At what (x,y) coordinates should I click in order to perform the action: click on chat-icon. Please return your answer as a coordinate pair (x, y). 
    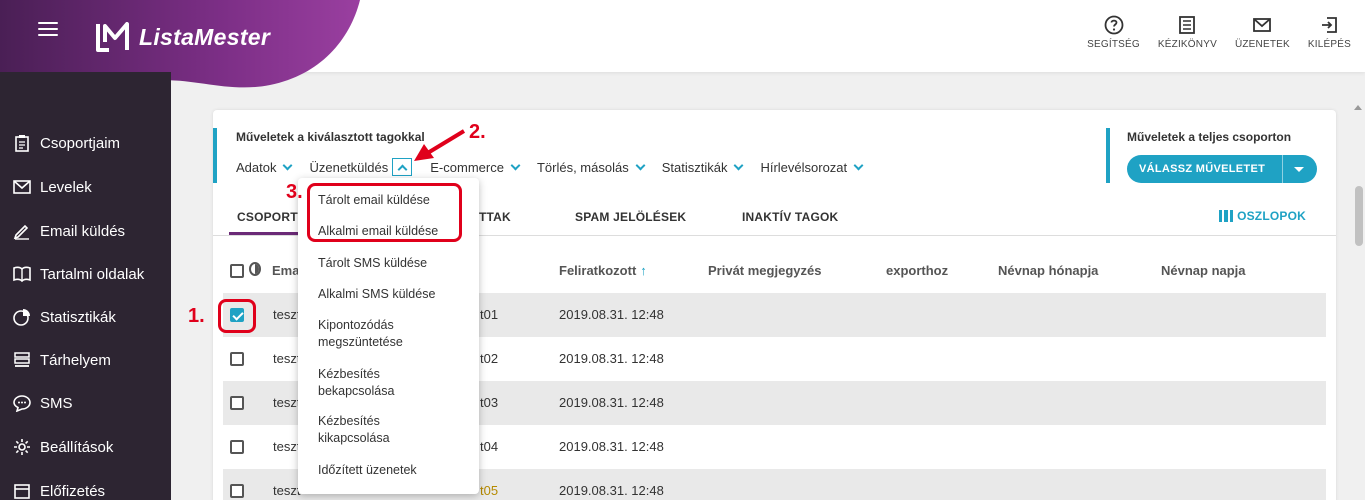
    Looking at the image, I should click on (22, 403).